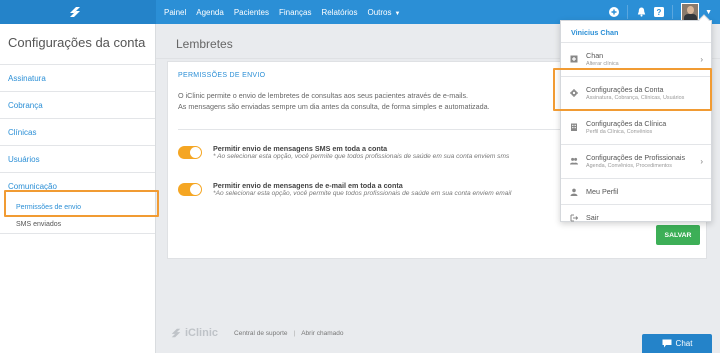 The image size is (720, 353). What do you see at coordinates (641, 12) in the screenshot?
I see `bell-icon` at bounding box center [641, 12].